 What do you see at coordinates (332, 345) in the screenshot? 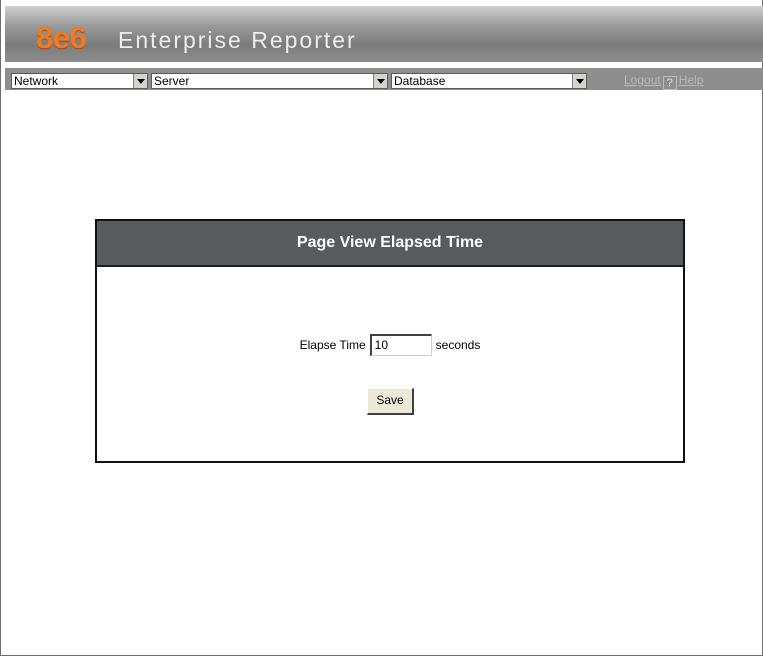
I see `elapse-time-label: Elapse Time` at bounding box center [332, 345].